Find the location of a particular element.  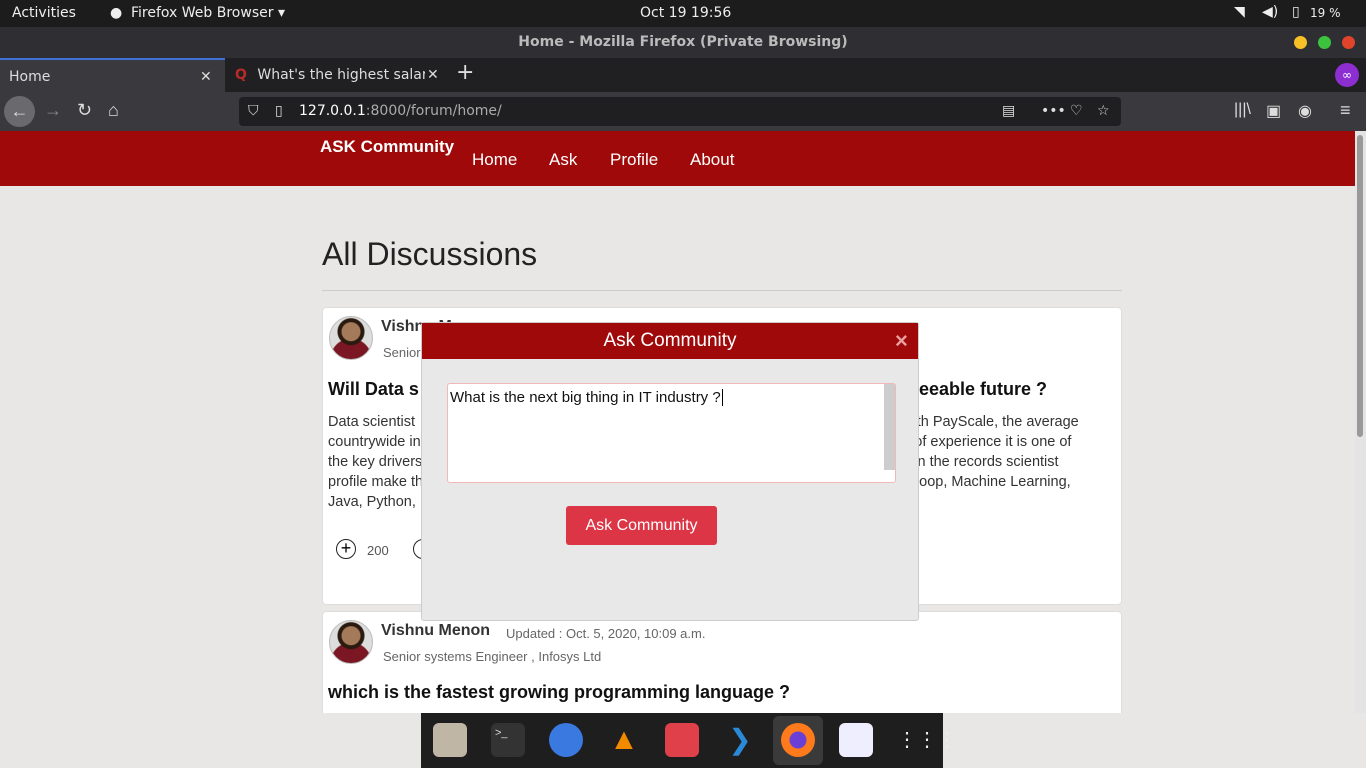

pocket-icon: ♡ is located at coordinates (1076, 111).